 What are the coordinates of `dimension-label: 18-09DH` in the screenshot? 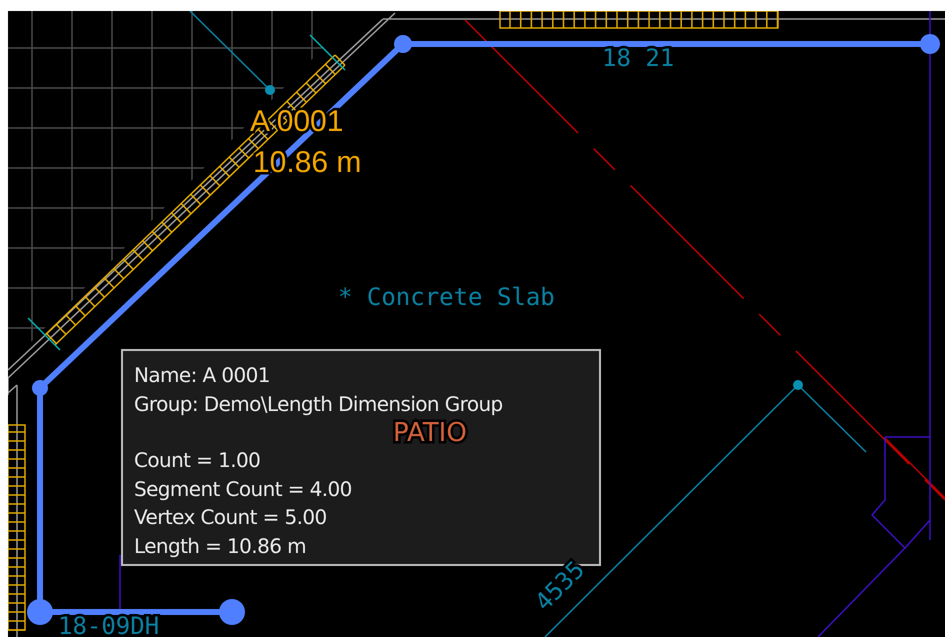 It's located at (109, 624).